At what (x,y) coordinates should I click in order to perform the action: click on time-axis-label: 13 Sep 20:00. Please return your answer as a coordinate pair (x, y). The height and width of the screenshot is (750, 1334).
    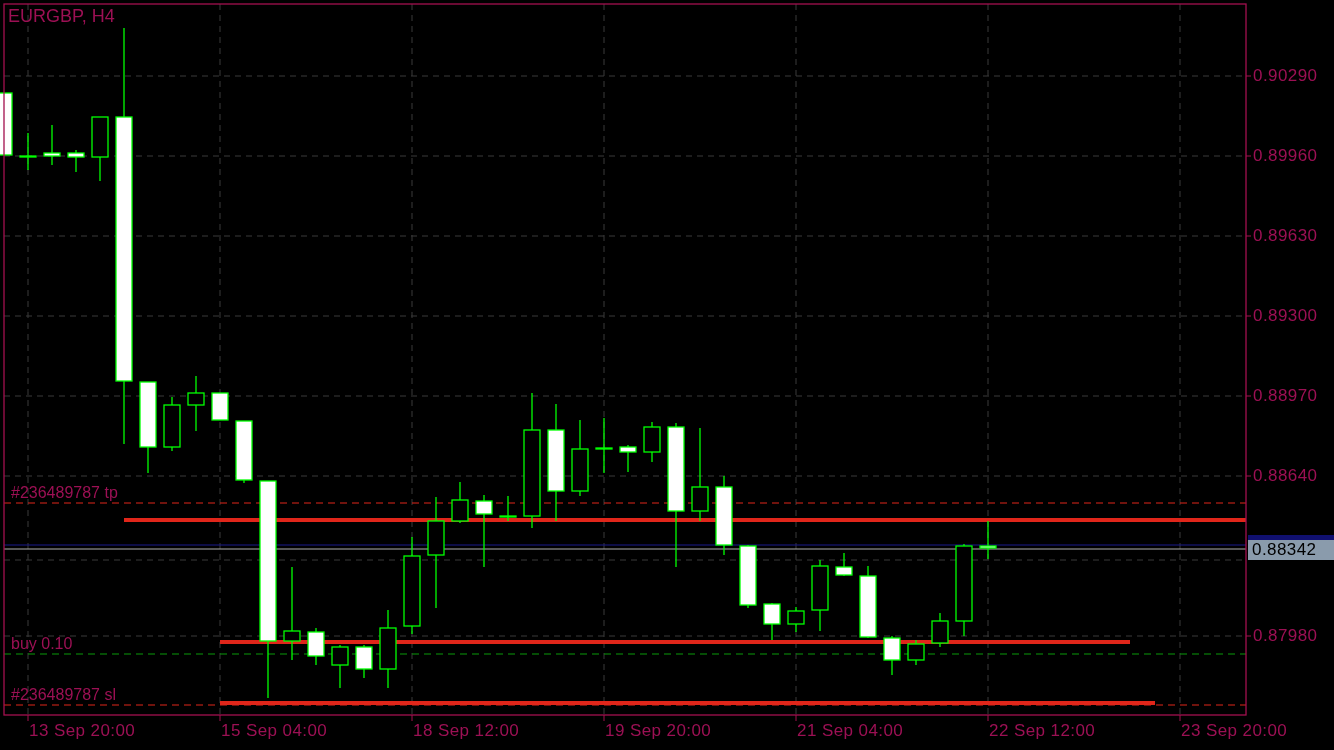
    Looking at the image, I should click on (82, 730).